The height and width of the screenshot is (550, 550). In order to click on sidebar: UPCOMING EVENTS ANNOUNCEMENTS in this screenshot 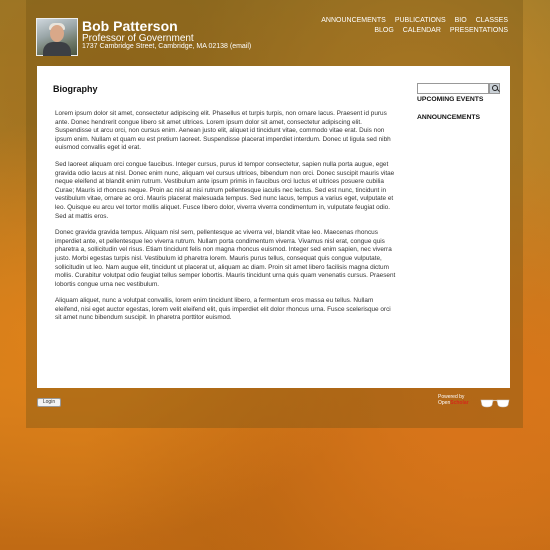, I will do `click(459, 227)`.